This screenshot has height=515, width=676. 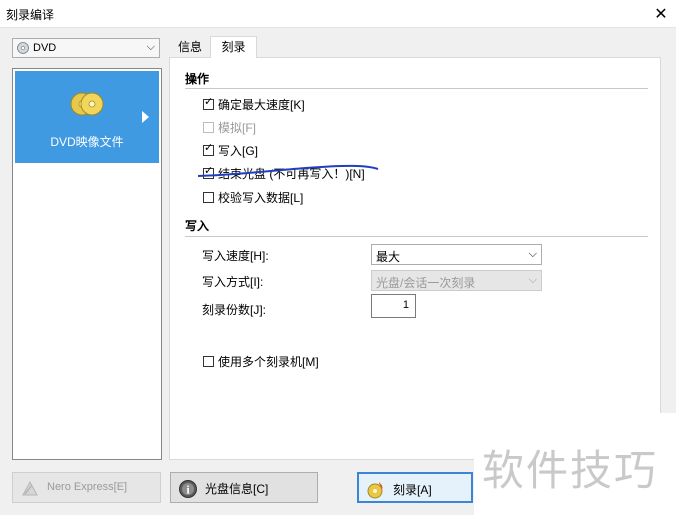 I want to click on write-speed-select: 最大 ⌵, so click(x=456, y=254).